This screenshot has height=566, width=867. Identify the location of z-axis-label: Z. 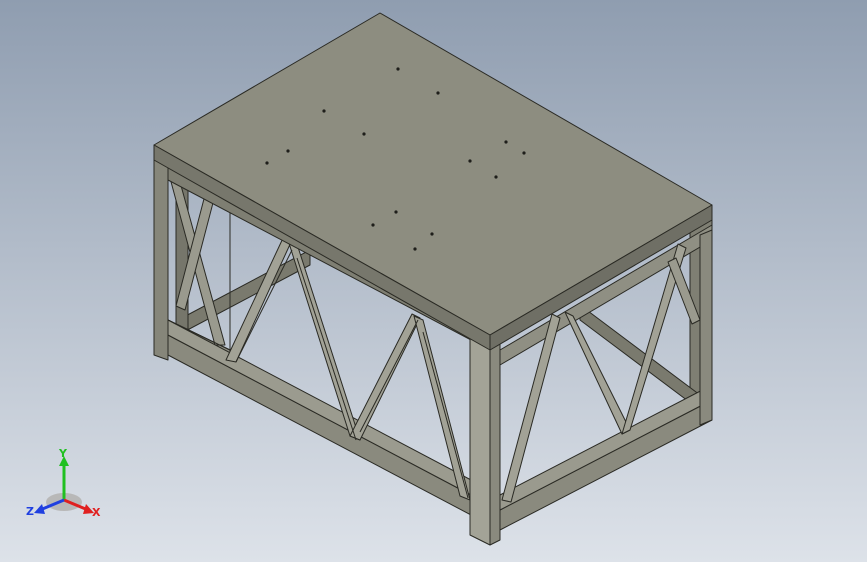
(30, 511).